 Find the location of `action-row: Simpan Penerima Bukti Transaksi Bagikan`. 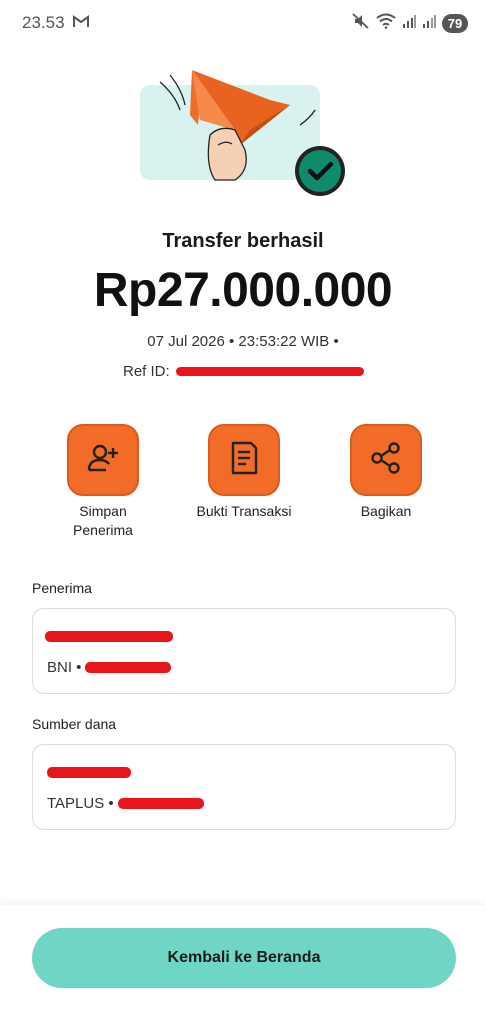

action-row: Simpan Penerima Bukti Transaksi Bagikan is located at coordinates (243, 484).